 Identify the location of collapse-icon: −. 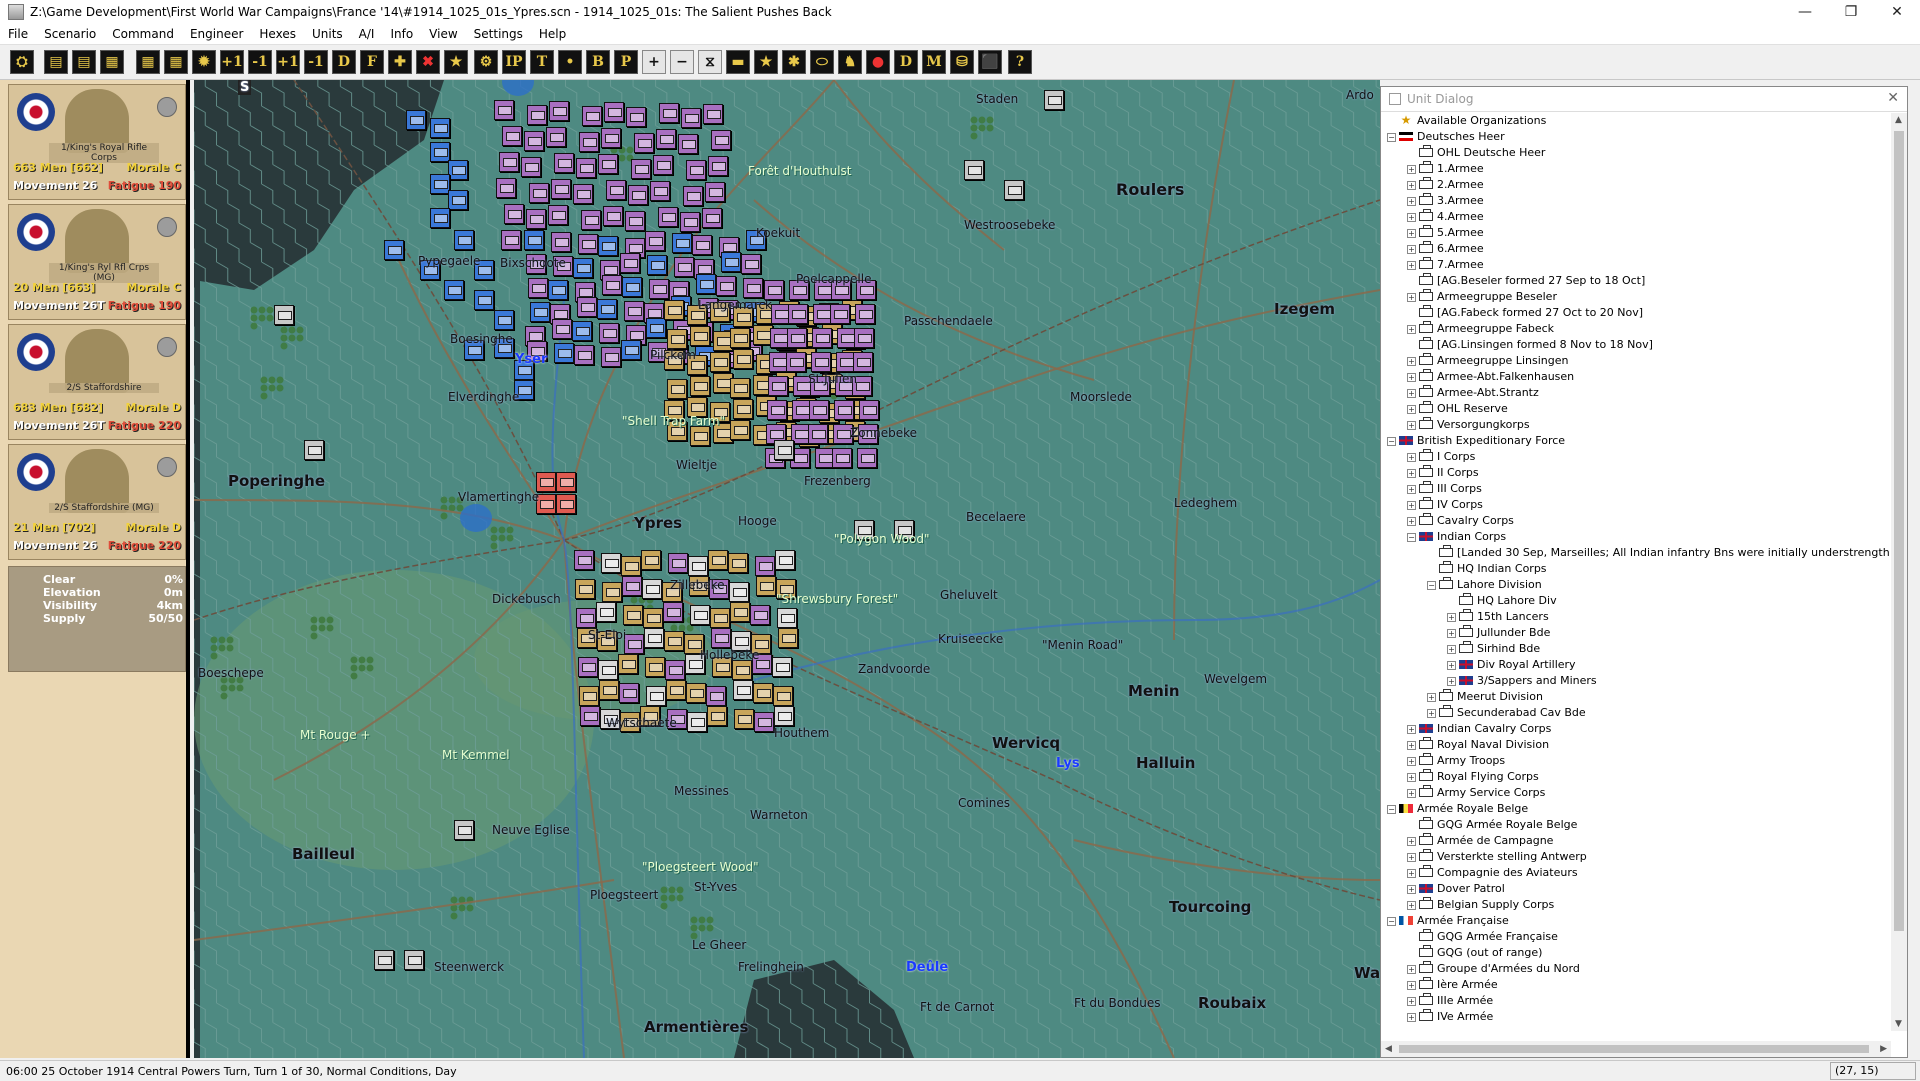
(1391, 441).